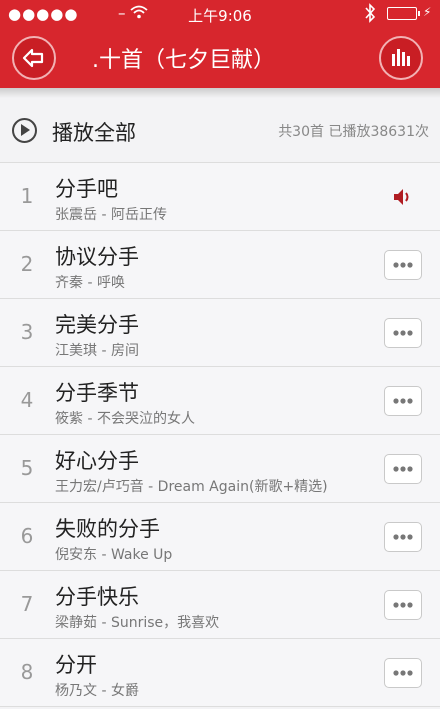 This screenshot has width=440, height=709. I want to click on track-number: 8, so click(27, 672).